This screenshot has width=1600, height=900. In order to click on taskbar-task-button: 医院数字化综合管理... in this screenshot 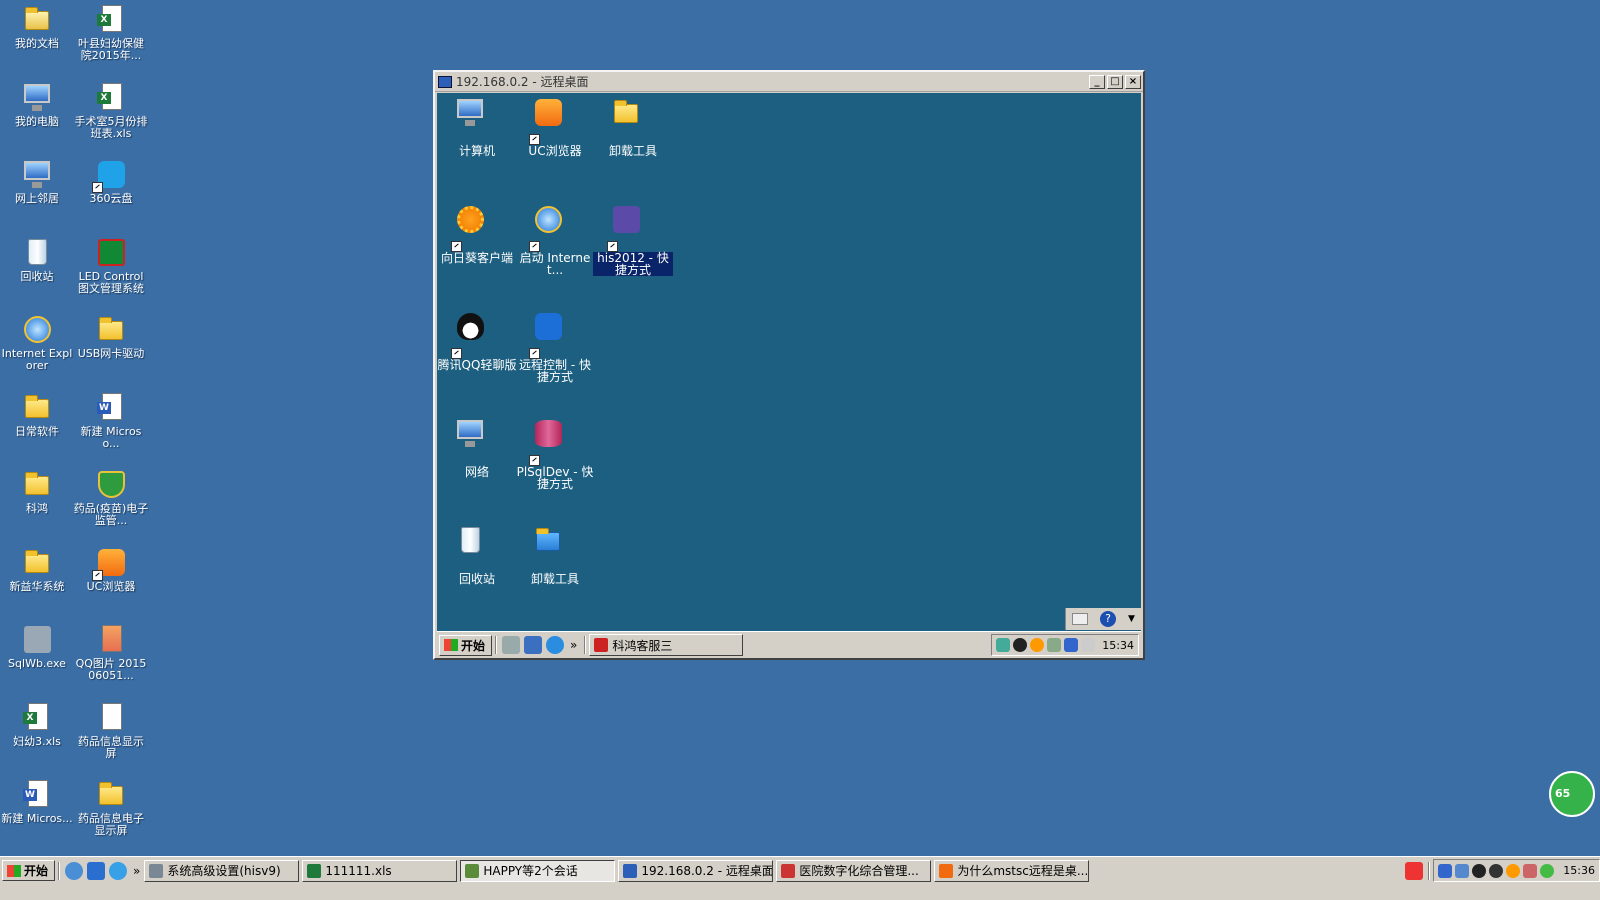, I will do `click(854, 870)`.